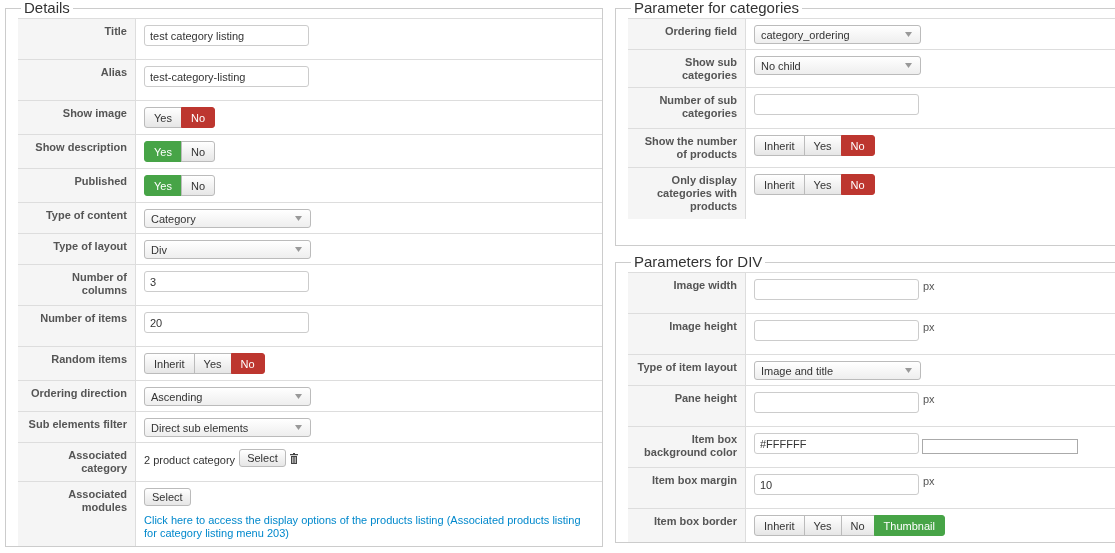 This screenshot has height=553, width=1115. Describe the element at coordinates (837, 34) in the screenshot. I see `dropdown: category_ordering` at that location.